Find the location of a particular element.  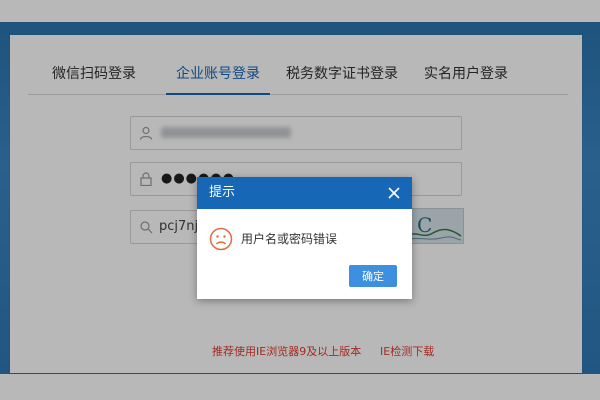

error-dialog: 提示 用户名或密码错误 确定 is located at coordinates (304, 238).